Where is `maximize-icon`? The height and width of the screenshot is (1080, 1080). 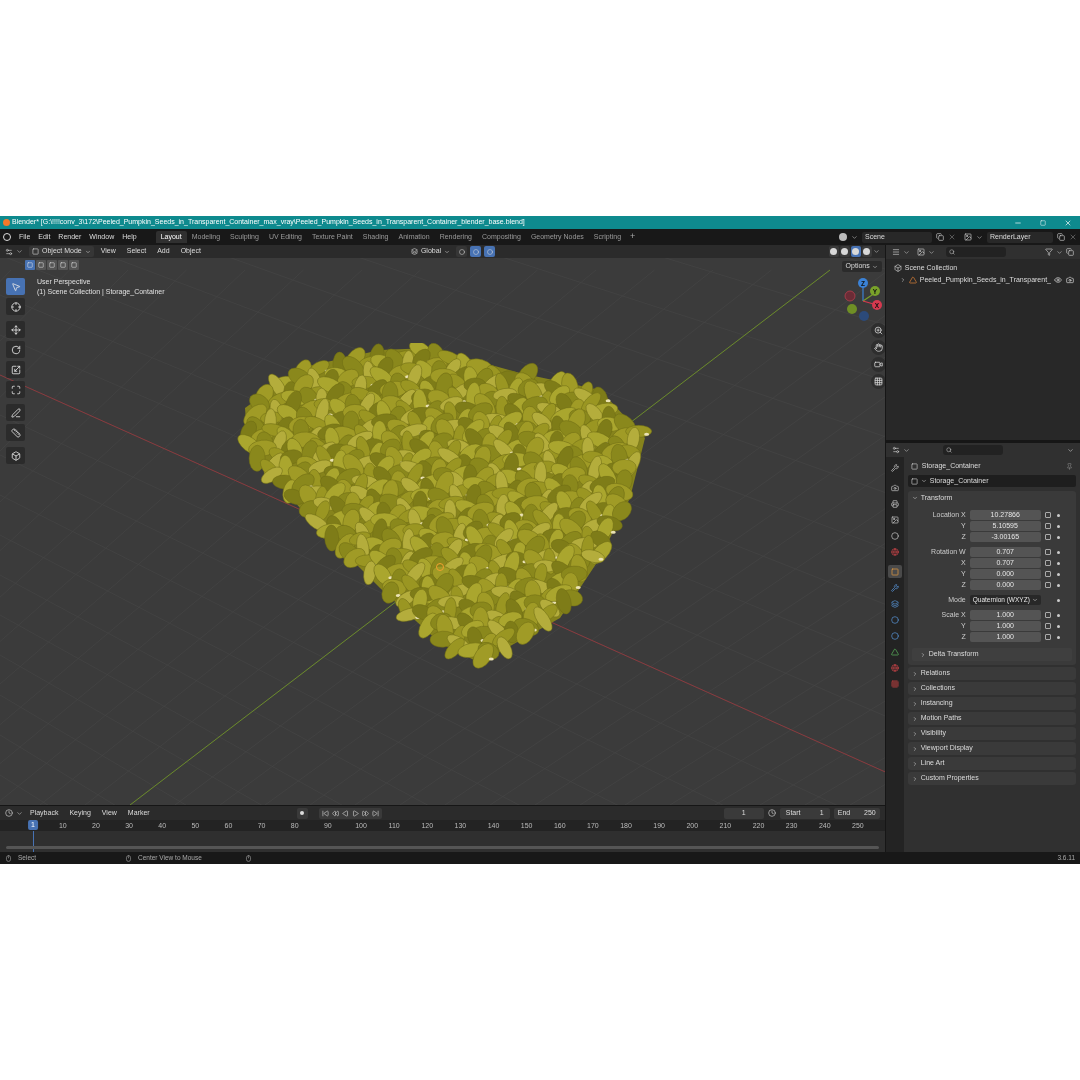
maximize-icon is located at coordinates (1042, 222).